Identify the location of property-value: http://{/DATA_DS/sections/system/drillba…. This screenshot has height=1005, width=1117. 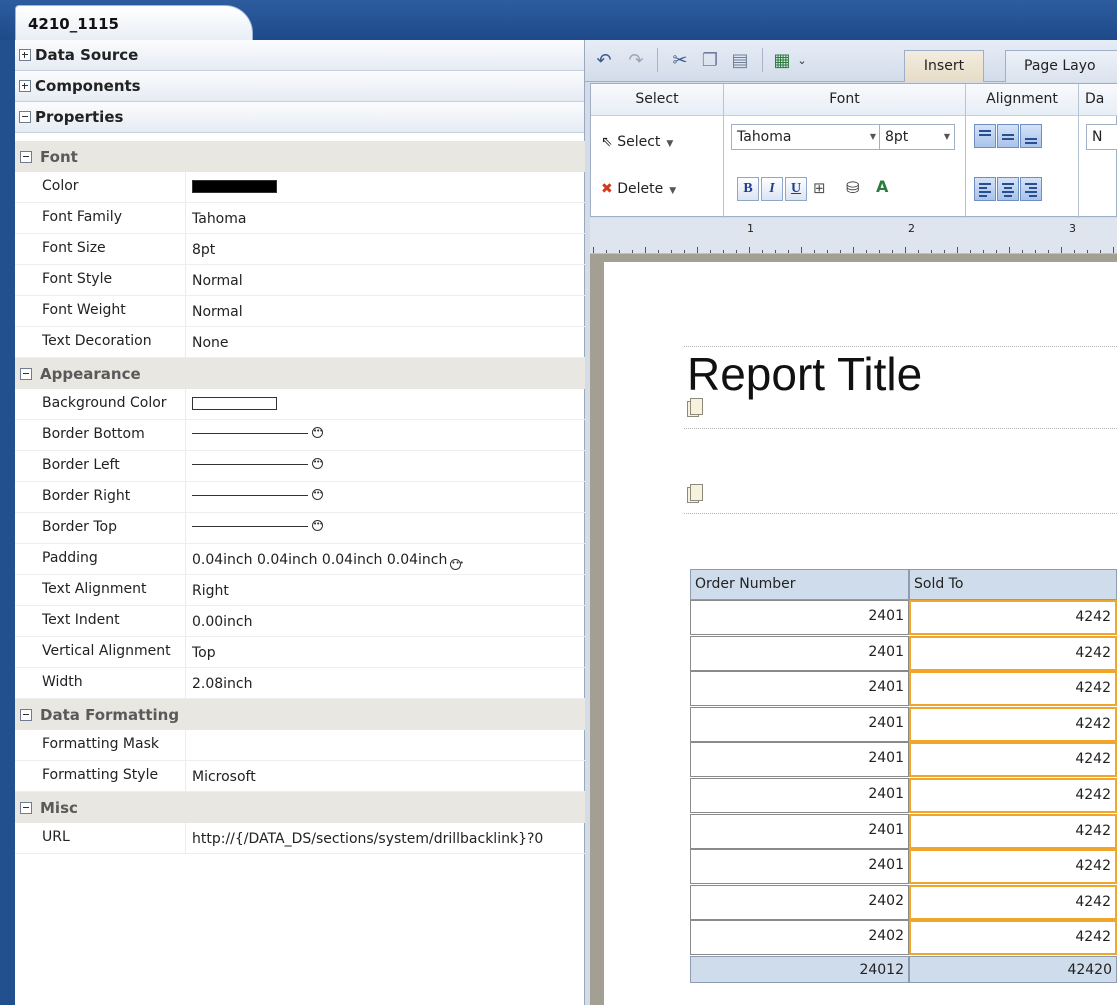
(385, 838).